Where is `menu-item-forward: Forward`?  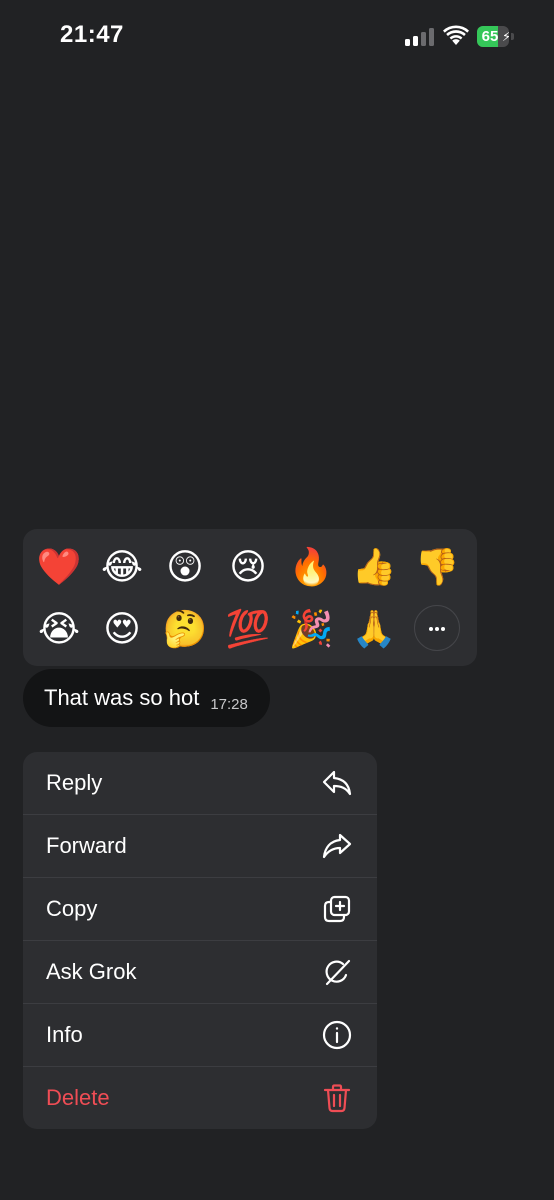 menu-item-forward: Forward is located at coordinates (200, 845).